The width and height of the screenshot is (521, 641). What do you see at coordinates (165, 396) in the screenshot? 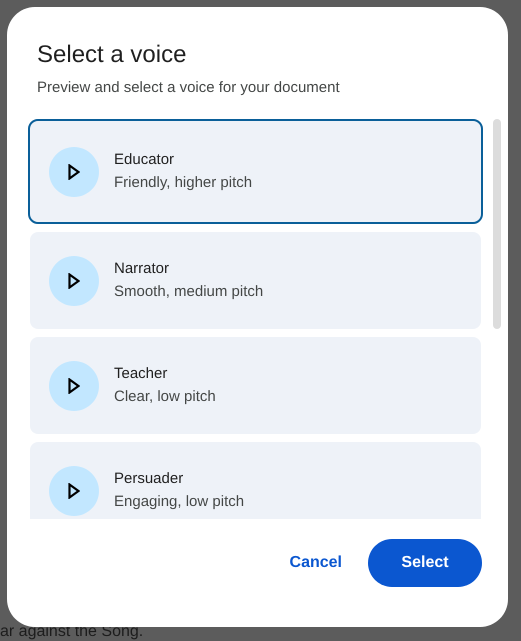
I see `voice-description: Clear, low pitch` at bounding box center [165, 396].